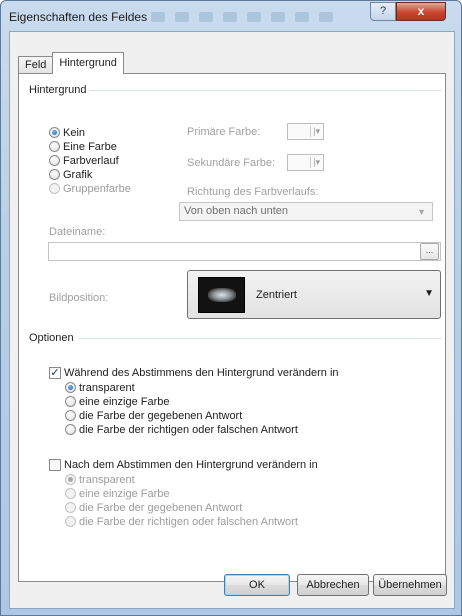 The image size is (462, 616). I want to click on radio-label: Gruppenfarbe, so click(97, 188).